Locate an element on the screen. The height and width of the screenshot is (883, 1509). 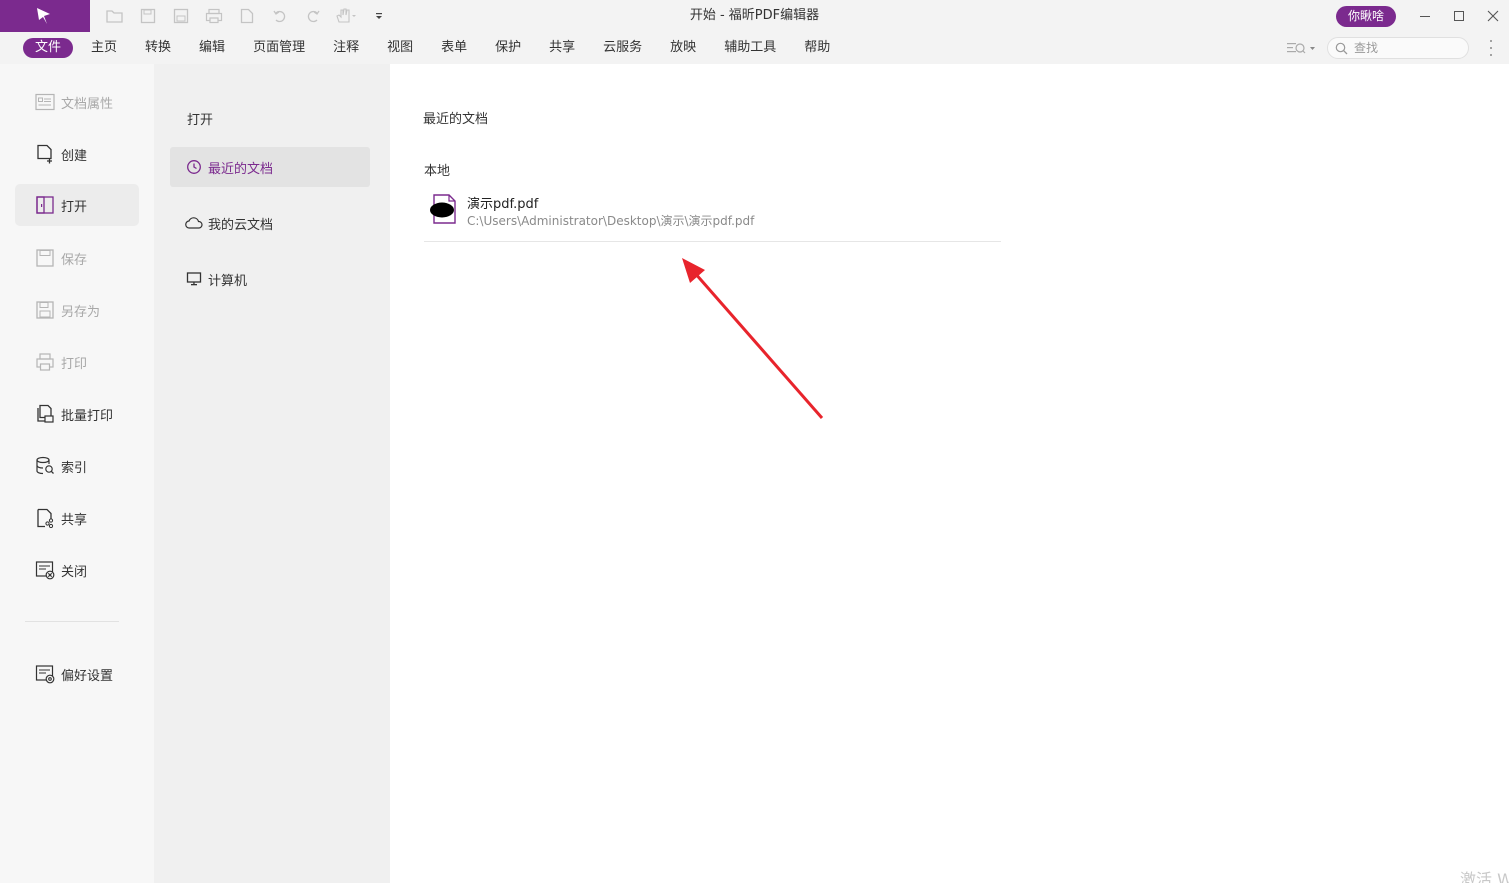
title-bar: 开始 - 福昕PDF编辑器 你瞅啥 is located at coordinates (754, 16).